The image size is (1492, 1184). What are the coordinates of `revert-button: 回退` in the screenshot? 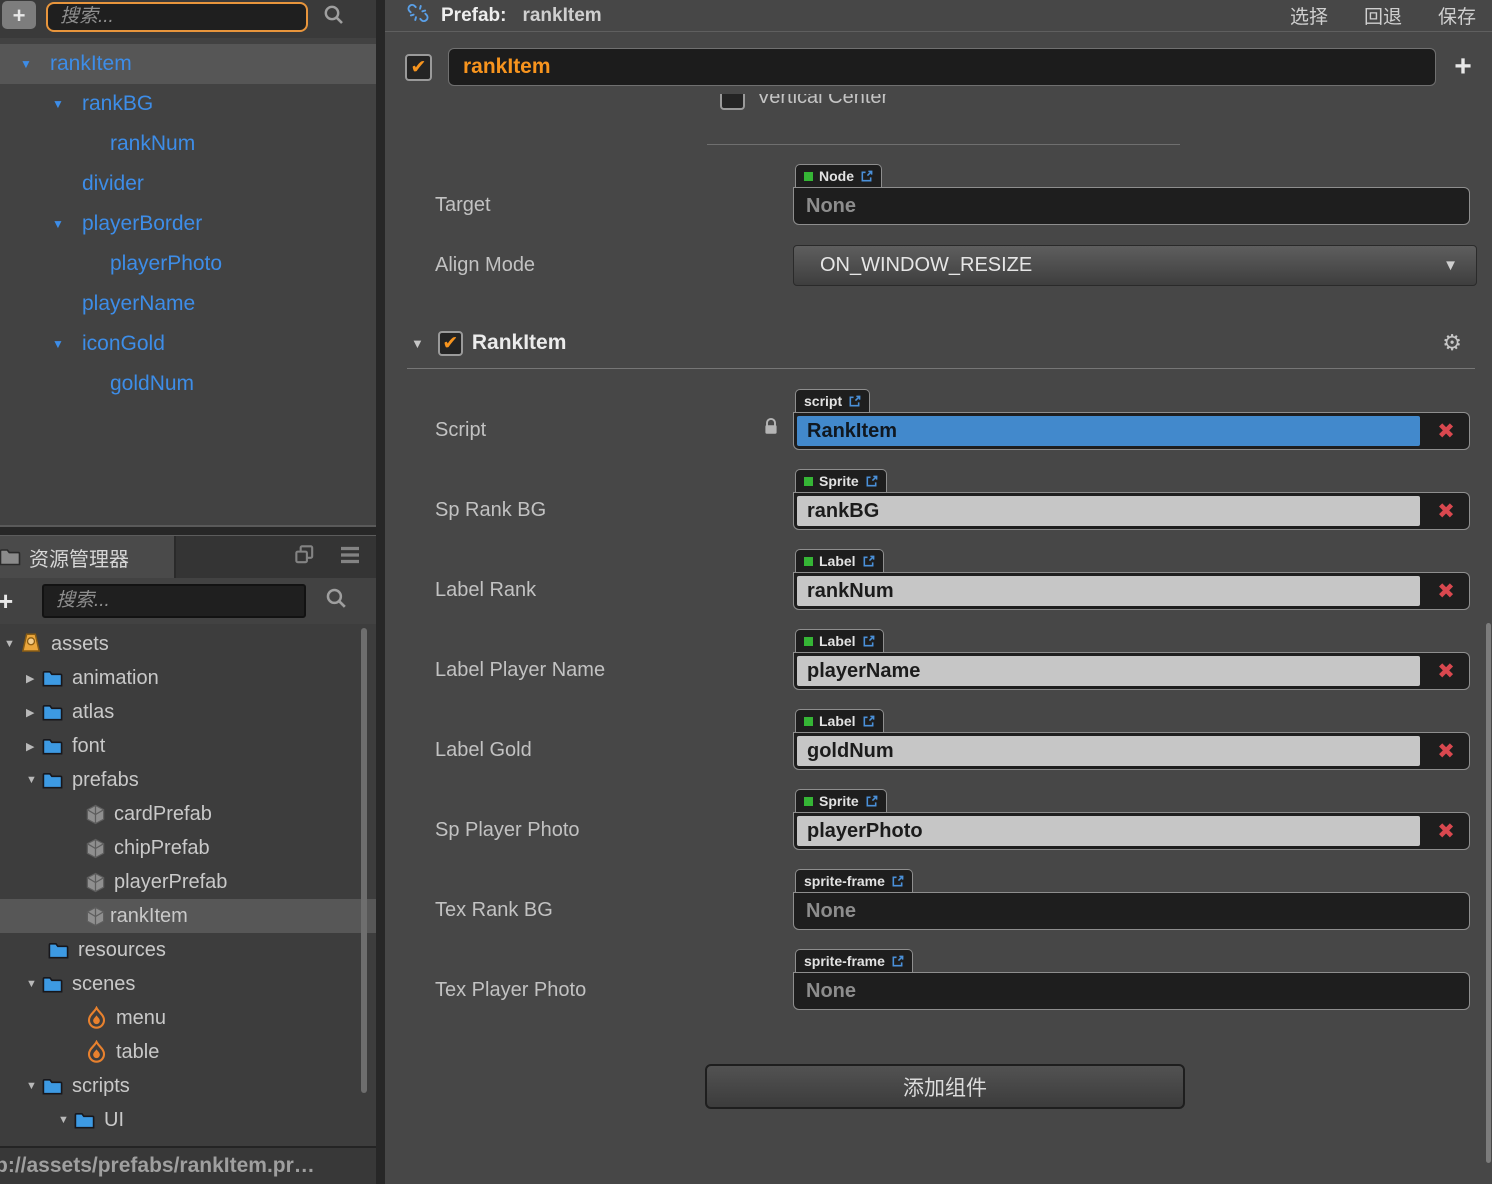 It's located at (1383, 15).